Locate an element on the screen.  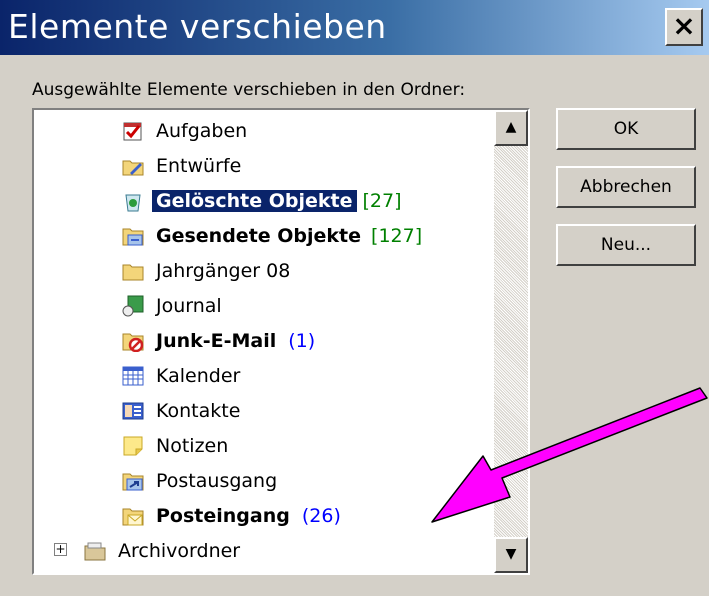
total-count: [27] is located at coordinates (382, 201).